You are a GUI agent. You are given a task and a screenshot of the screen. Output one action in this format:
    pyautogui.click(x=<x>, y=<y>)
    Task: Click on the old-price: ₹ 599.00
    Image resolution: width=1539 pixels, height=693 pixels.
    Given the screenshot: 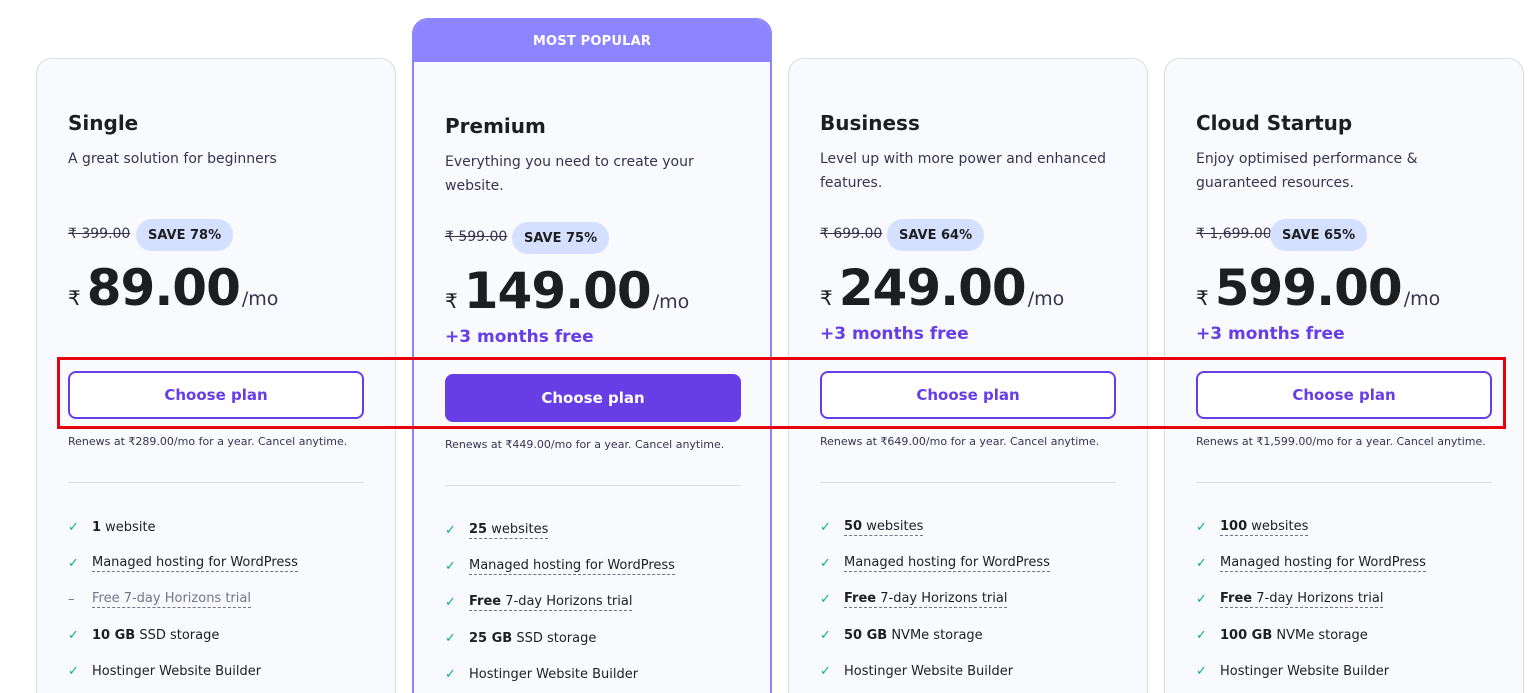 What is the action you would take?
    pyautogui.click(x=476, y=237)
    